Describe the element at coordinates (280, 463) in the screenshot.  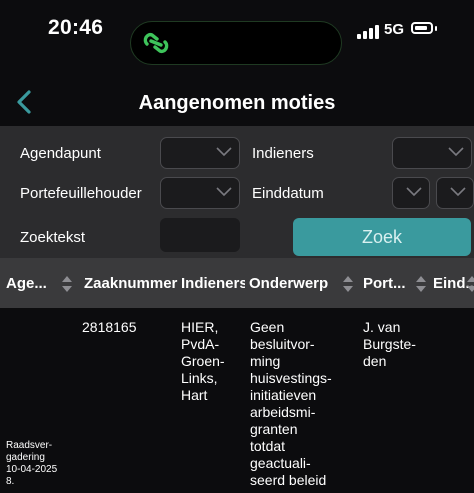
I see `cell-line: geactuali-` at that location.